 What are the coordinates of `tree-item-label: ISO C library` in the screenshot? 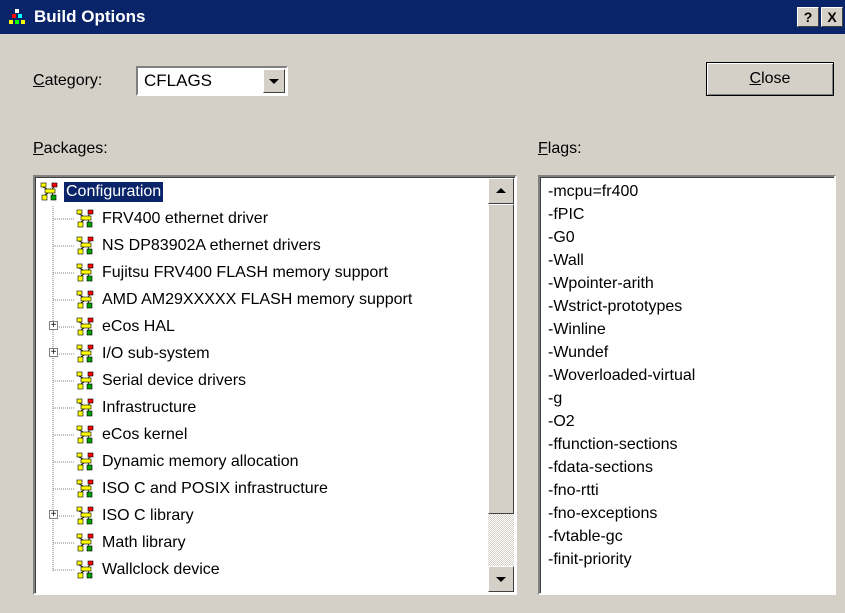 It's located at (148, 515).